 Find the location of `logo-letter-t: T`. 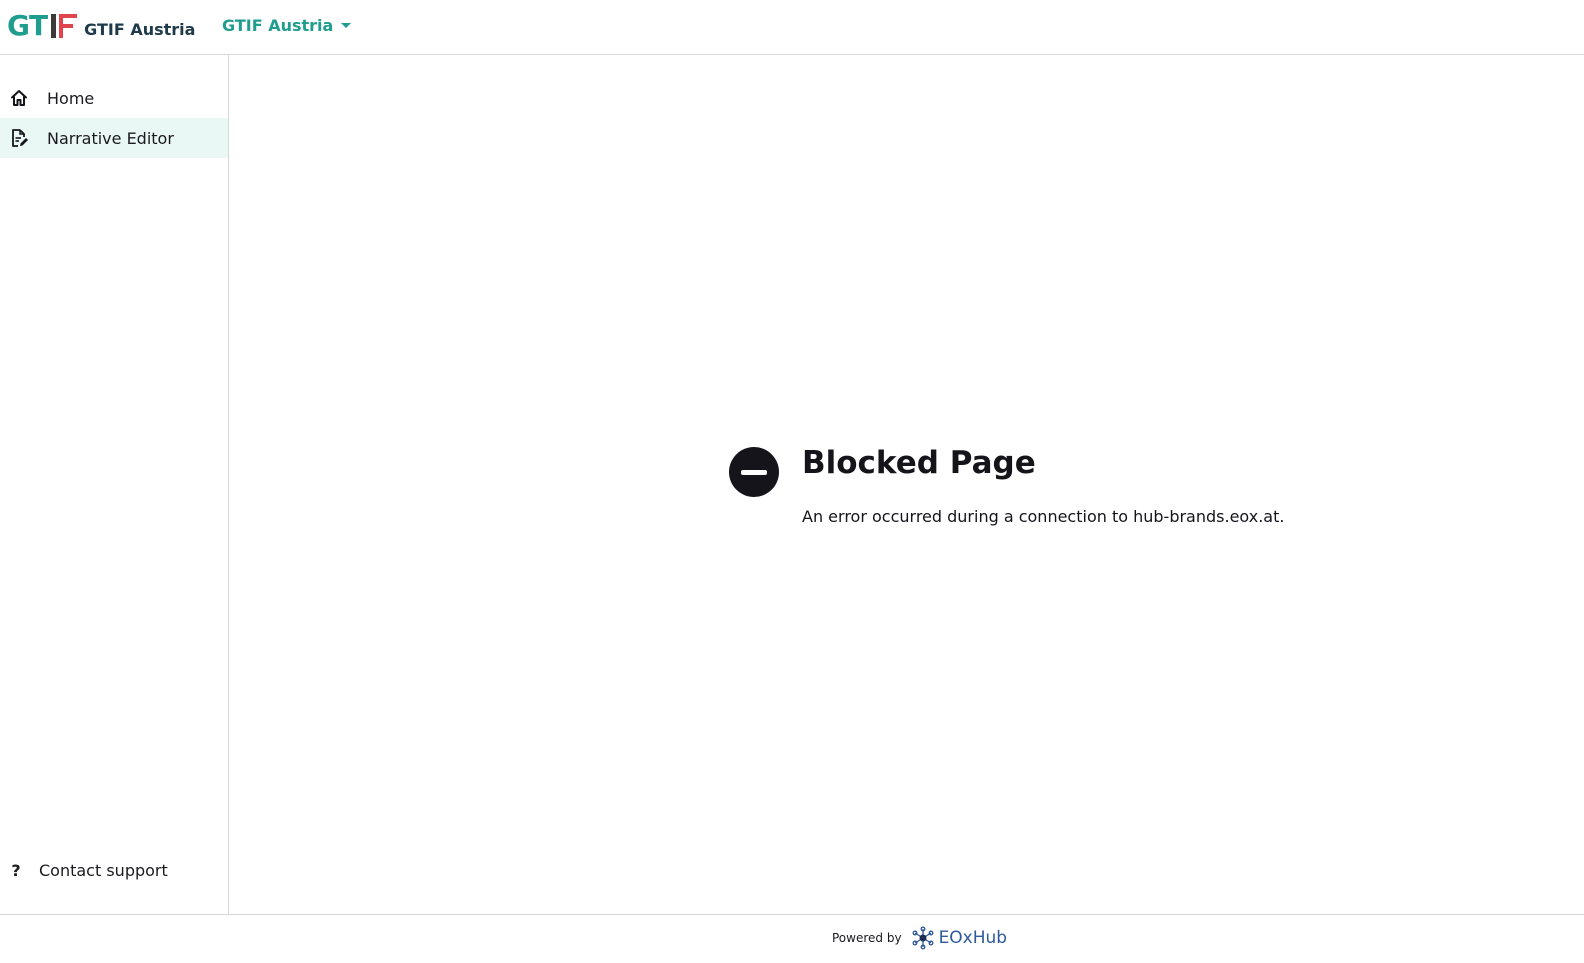

logo-letter-t: T is located at coordinates (38, 25).